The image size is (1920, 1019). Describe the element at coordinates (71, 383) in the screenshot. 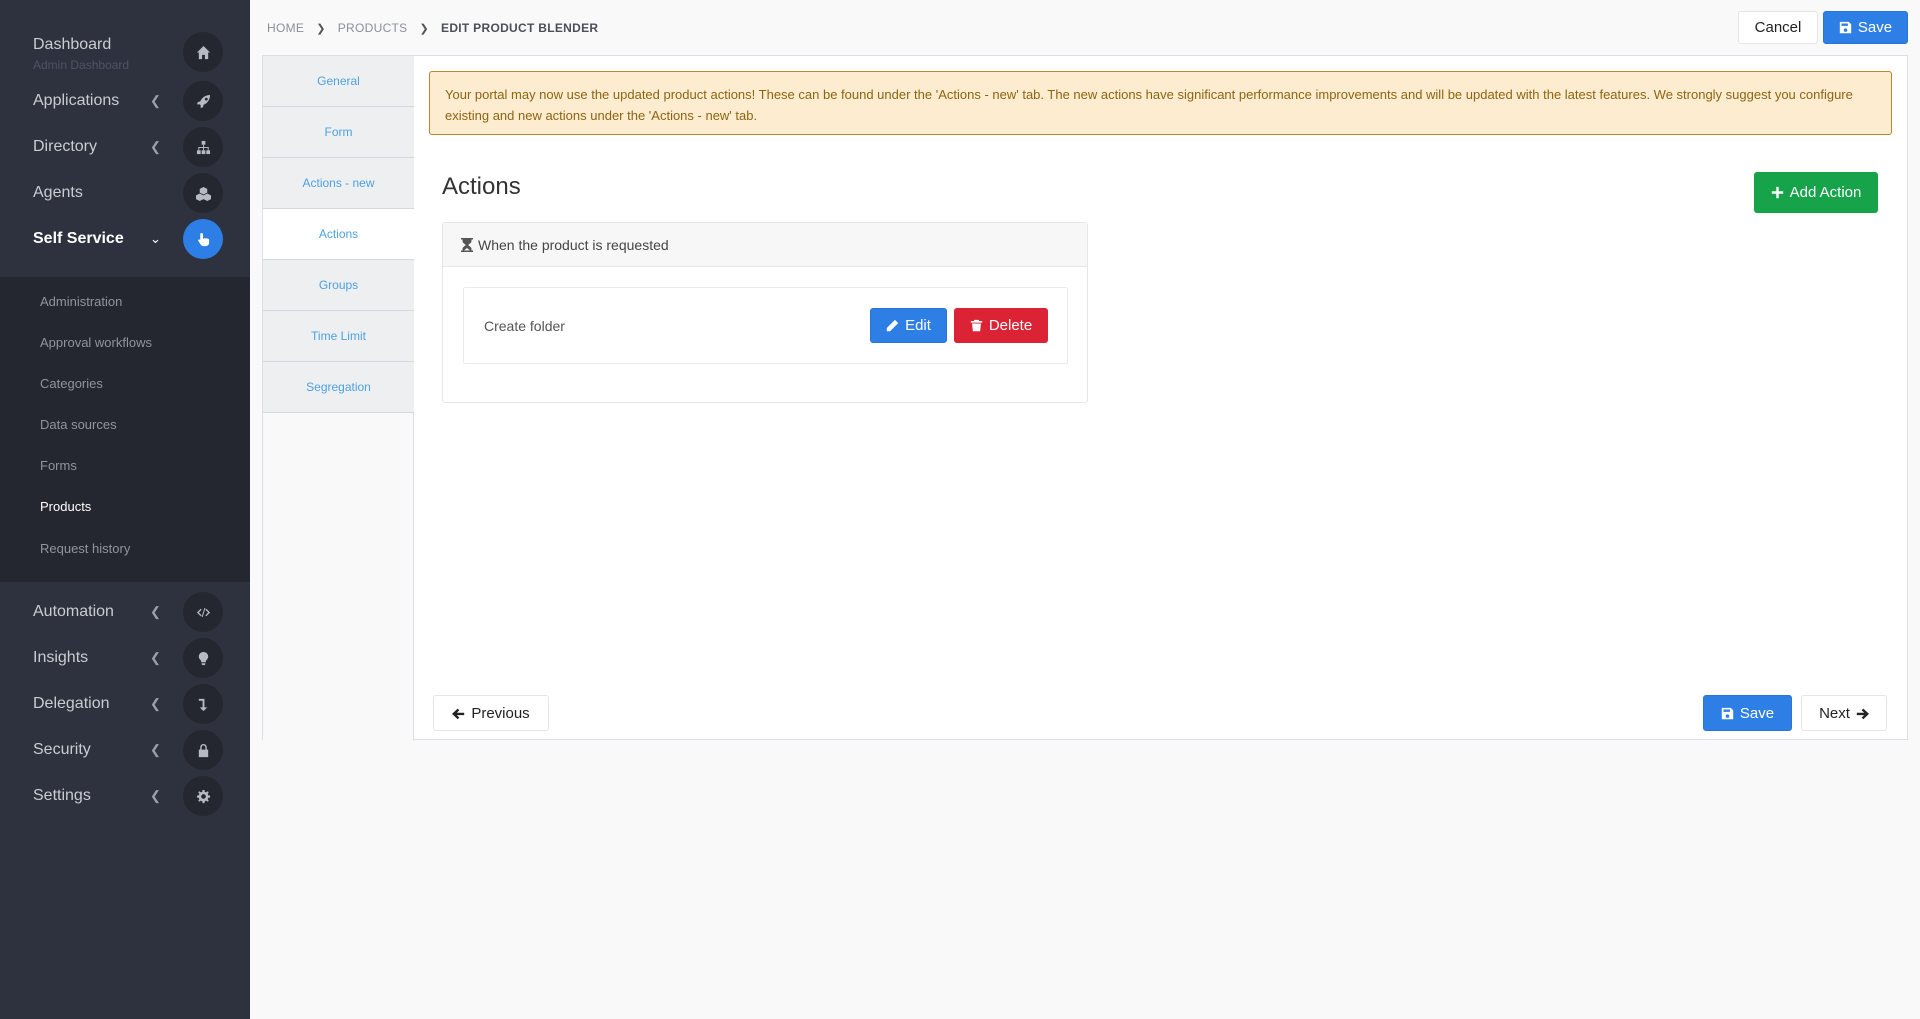

I see `submenu-categories: Categories` at that location.